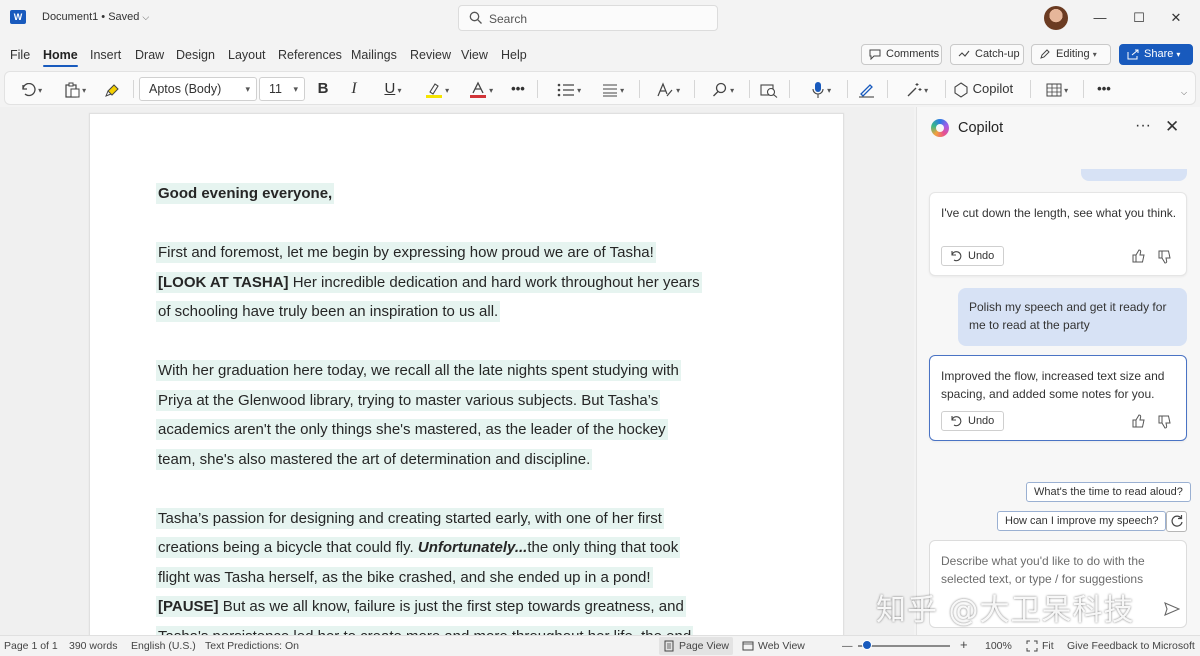  I want to click on view-options-button: ▾, so click(1057, 89).